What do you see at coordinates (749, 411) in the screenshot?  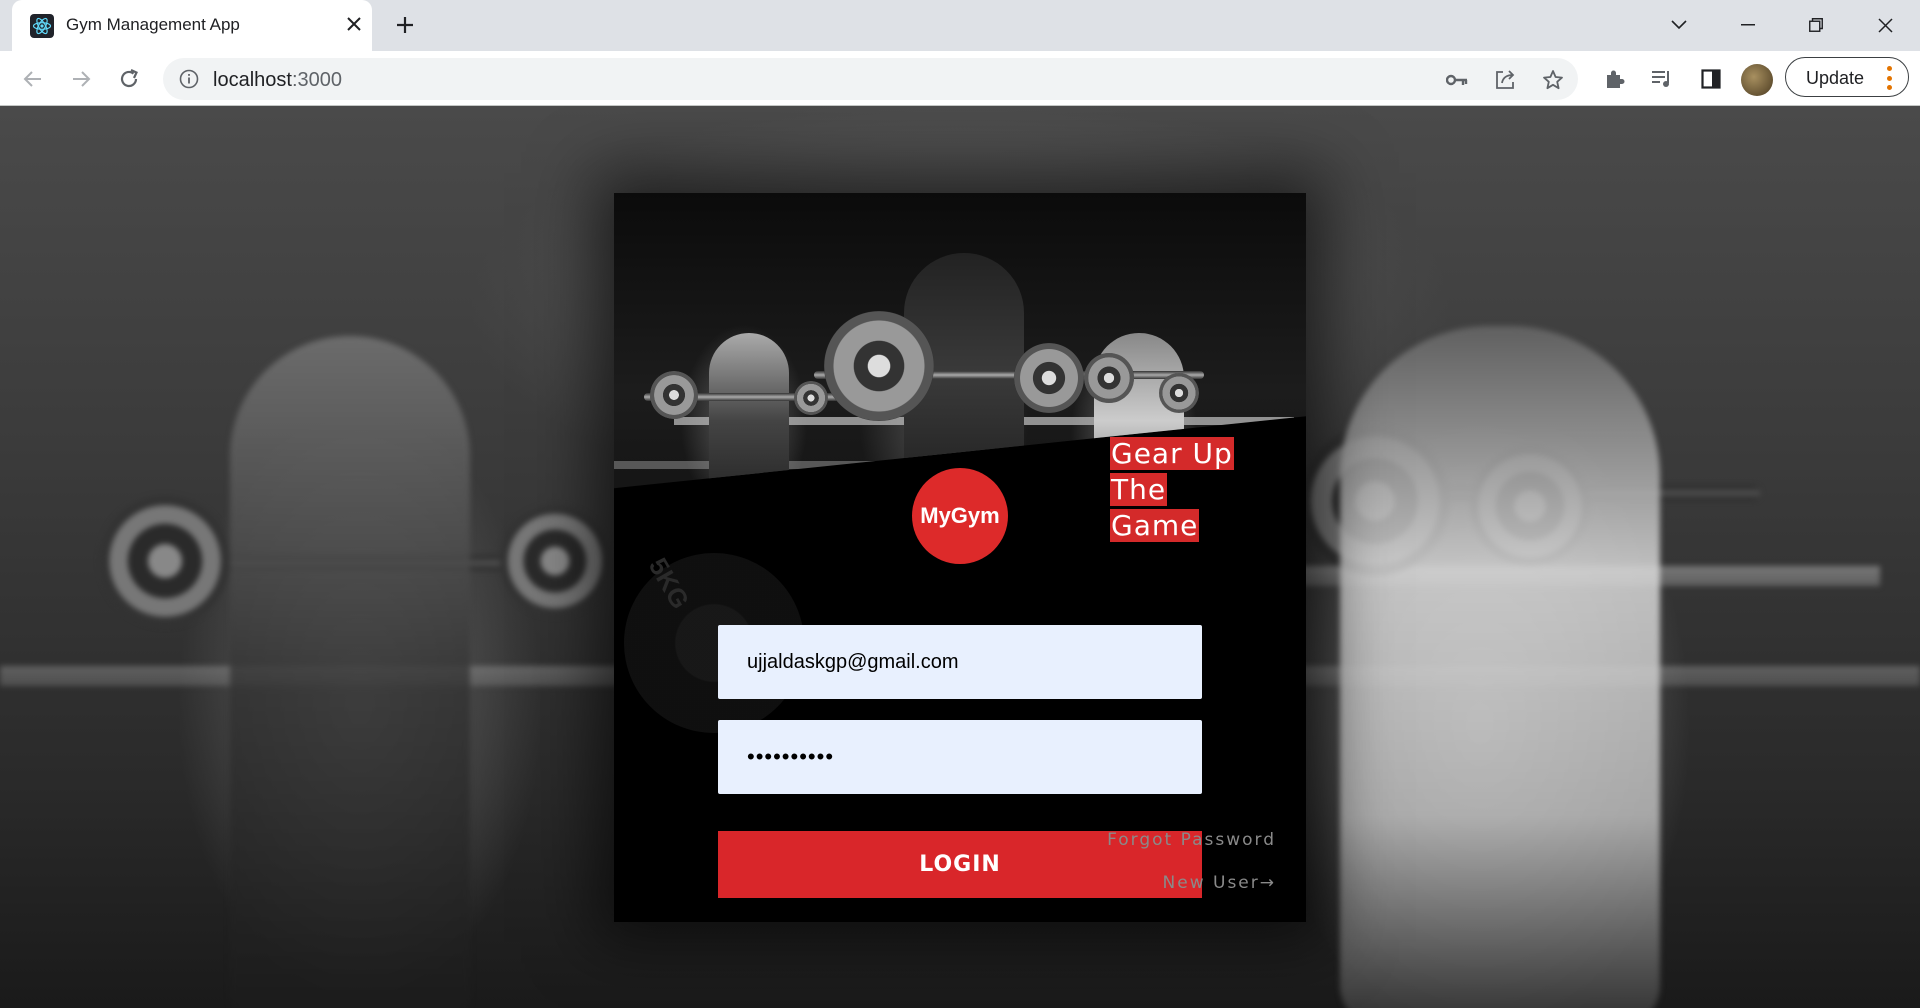 I see `hero-athlete` at bounding box center [749, 411].